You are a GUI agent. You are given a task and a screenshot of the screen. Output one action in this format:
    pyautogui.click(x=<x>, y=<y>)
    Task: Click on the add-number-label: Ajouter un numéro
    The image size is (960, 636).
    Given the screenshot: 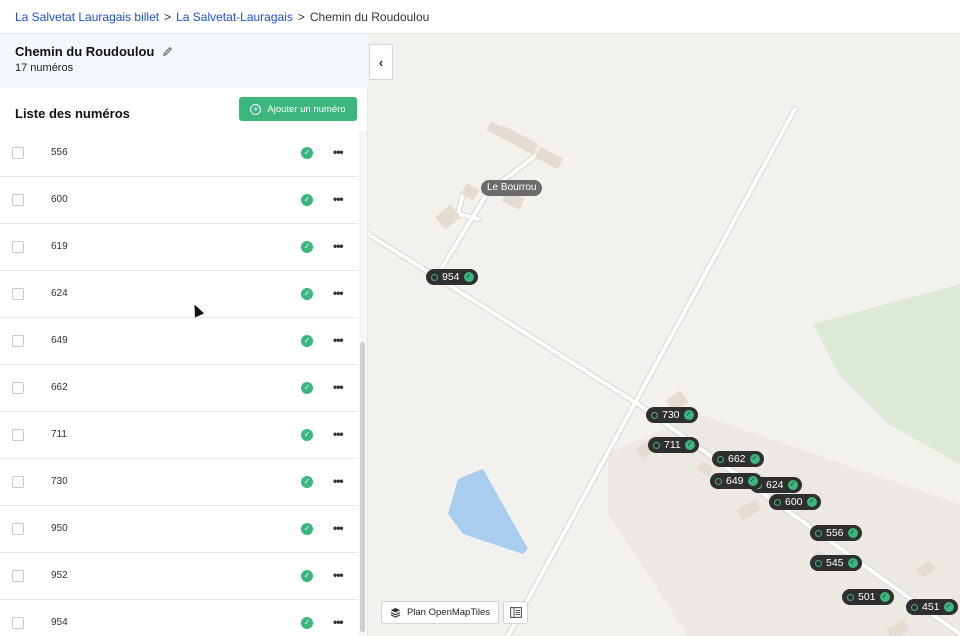 What is the action you would take?
    pyautogui.click(x=306, y=109)
    